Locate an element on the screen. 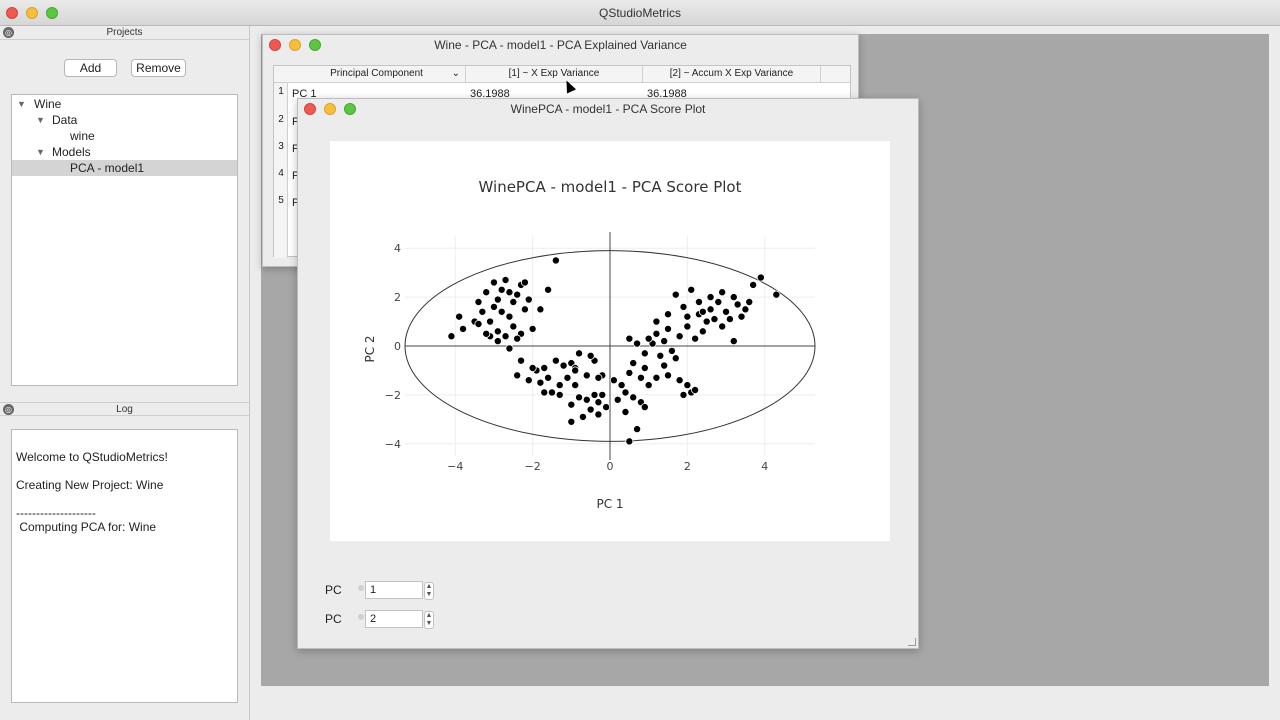 This screenshot has height=720, width=1280. project-tree: ▼ Wine ▼ Data wine ▼ Models PCA - model1 is located at coordinates (124, 240).